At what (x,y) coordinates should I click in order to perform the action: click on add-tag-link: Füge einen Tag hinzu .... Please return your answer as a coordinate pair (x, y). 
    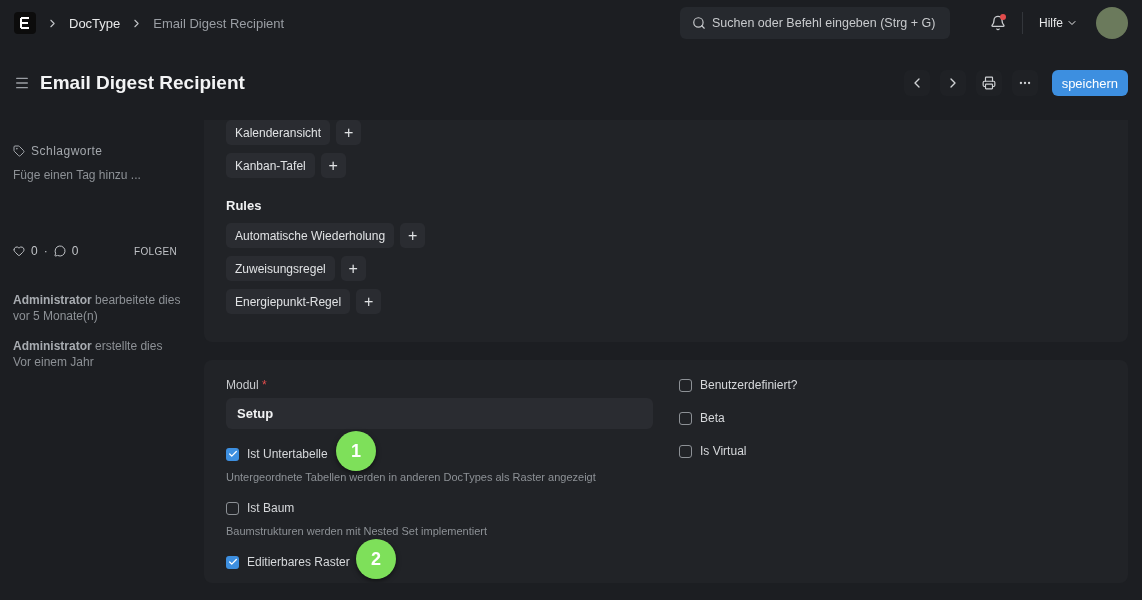
    Looking at the image, I should click on (100, 175).